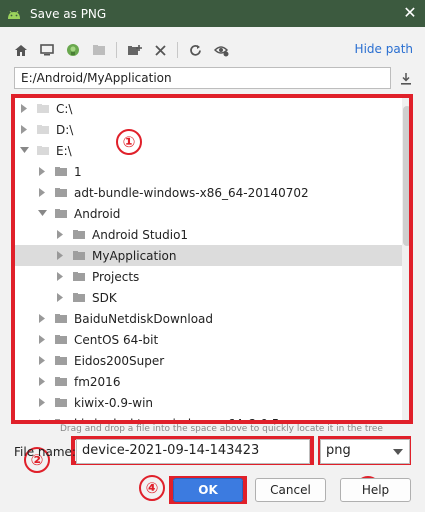  I want to click on module-icon, so click(99, 50).